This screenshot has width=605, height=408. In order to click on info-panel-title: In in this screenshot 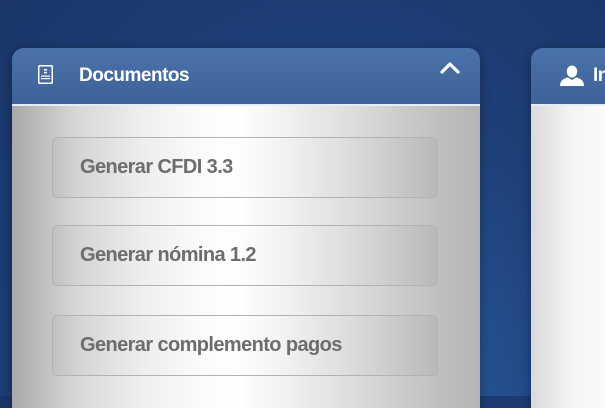, I will do `click(599, 75)`.